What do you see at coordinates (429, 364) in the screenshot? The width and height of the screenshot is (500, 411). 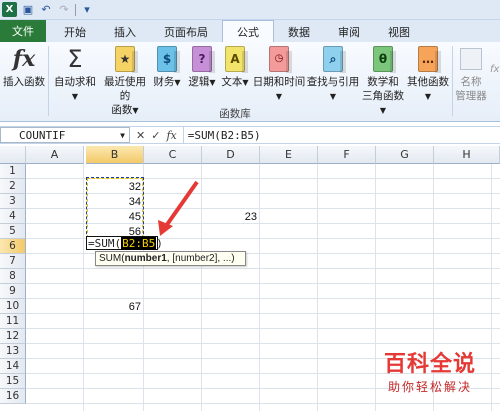 I see `watermark-title: 百科全说` at bounding box center [429, 364].